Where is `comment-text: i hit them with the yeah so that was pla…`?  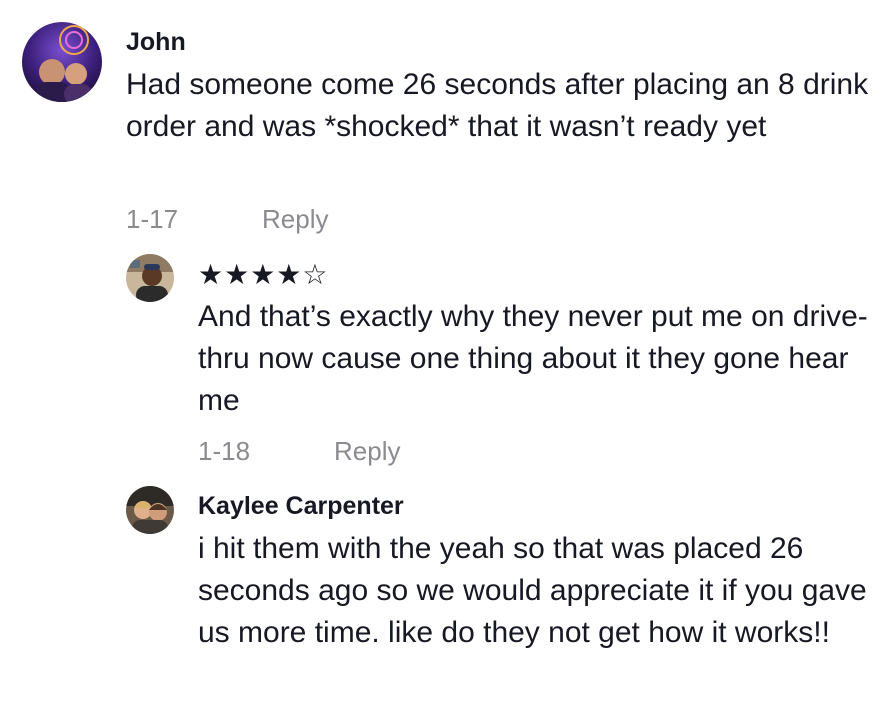 comment-text: i hit them with the yeah so that was pla… is located at coordinates (532, 590).